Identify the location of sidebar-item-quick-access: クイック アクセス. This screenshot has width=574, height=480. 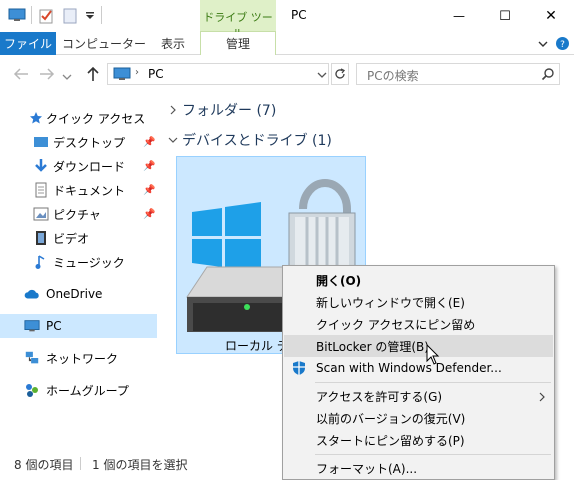
(78, 118).